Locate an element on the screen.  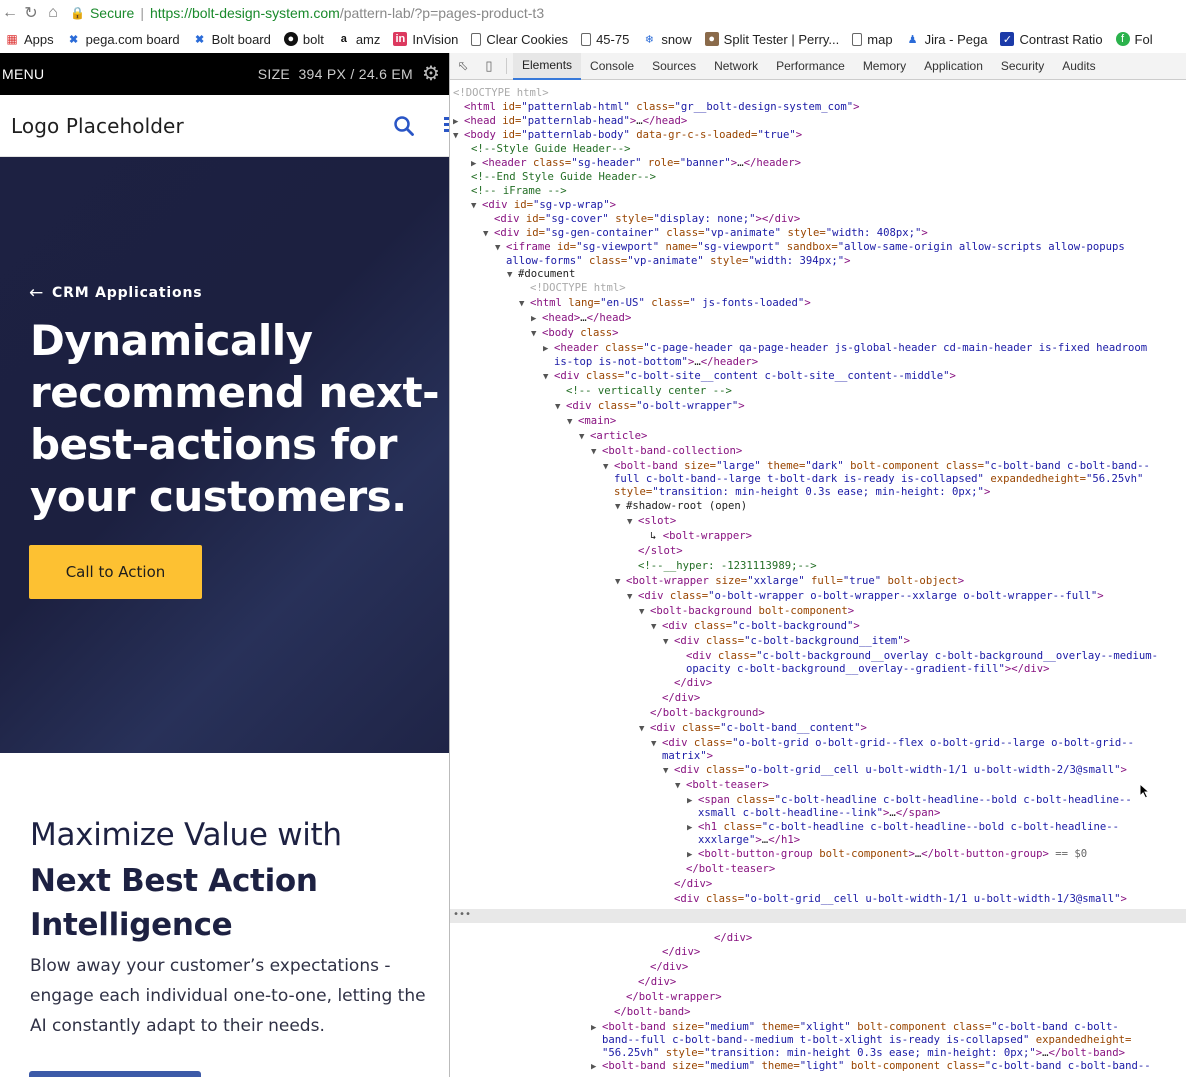
dom-node-line: ▼ <div class="c-bolt-background__item"> is located at coordinates (786, 642).